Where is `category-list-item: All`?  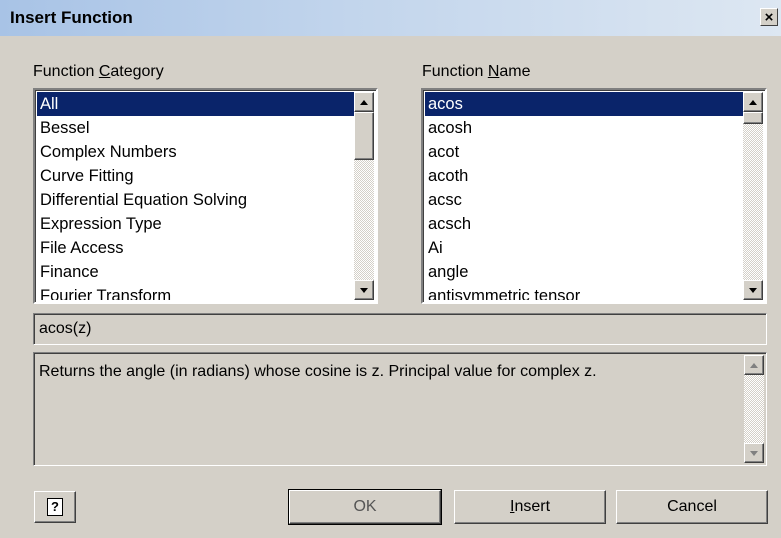 category-list-item: All is located at coordinates (195, 104).